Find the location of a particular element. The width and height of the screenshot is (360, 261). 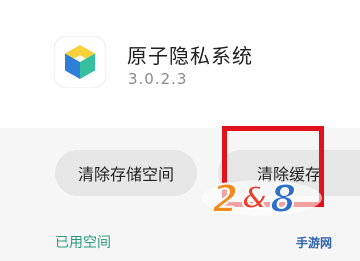

clear-storage-button: 清除存储空间 is located at coordinates (126, 173).